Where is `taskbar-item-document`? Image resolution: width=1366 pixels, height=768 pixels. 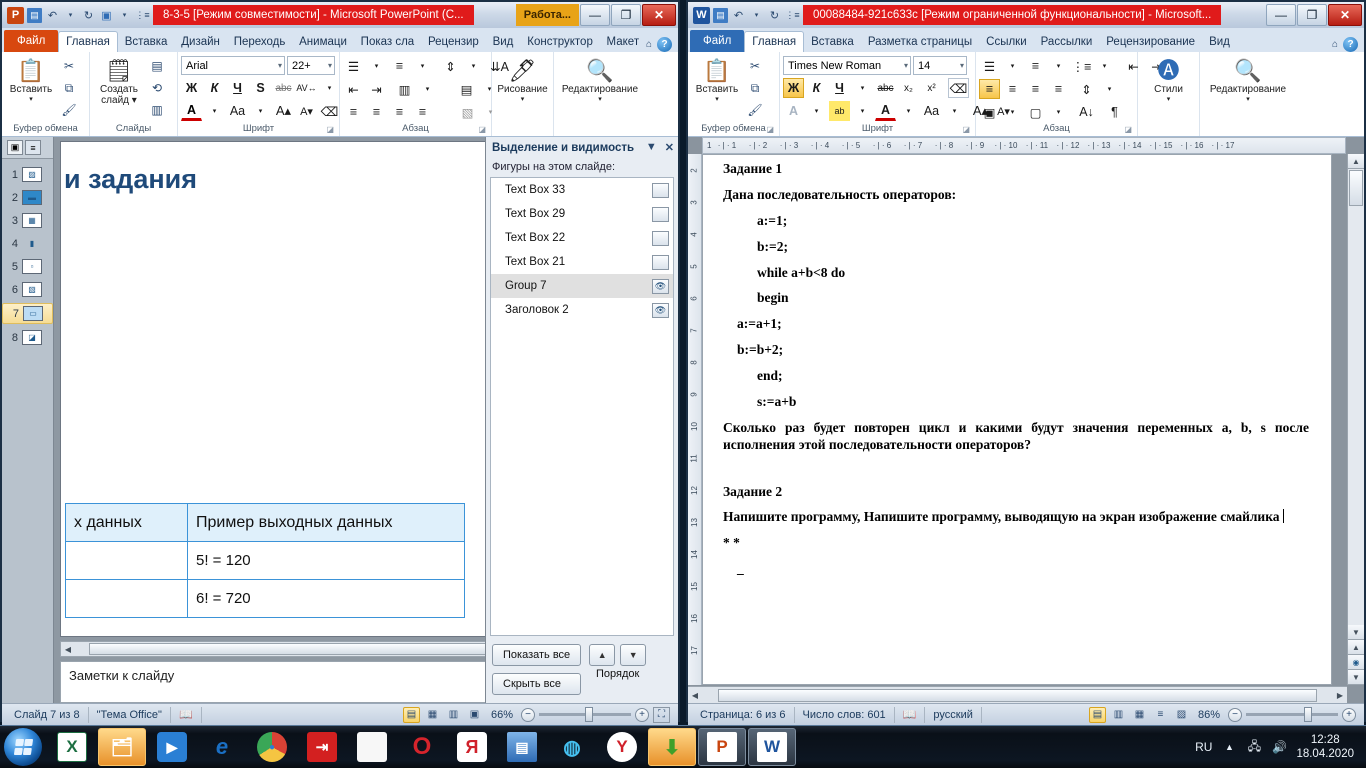
taskbar-item-document is located at coordinates (372, 747).